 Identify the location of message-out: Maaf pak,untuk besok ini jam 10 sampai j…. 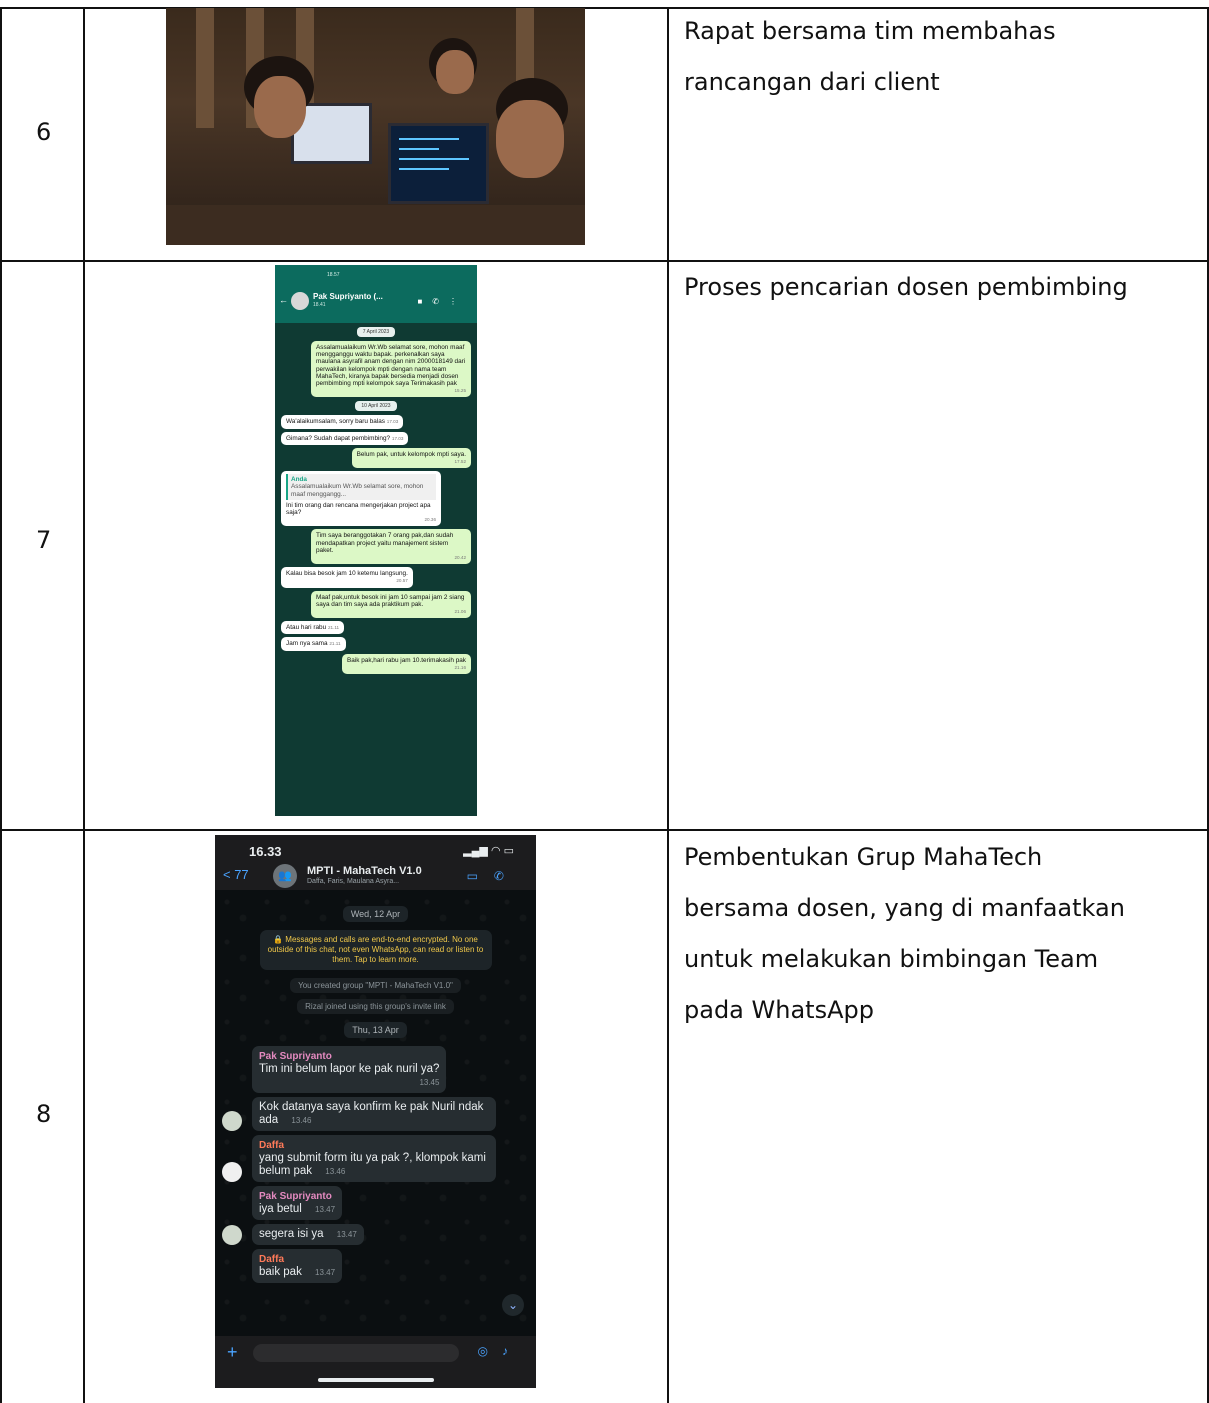
(391, 604).